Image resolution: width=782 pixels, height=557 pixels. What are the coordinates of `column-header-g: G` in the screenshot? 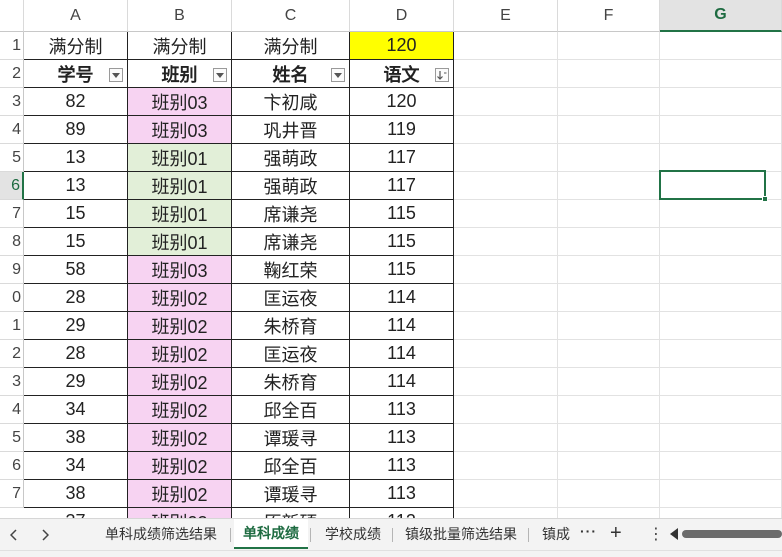 It's located at (721, 16).